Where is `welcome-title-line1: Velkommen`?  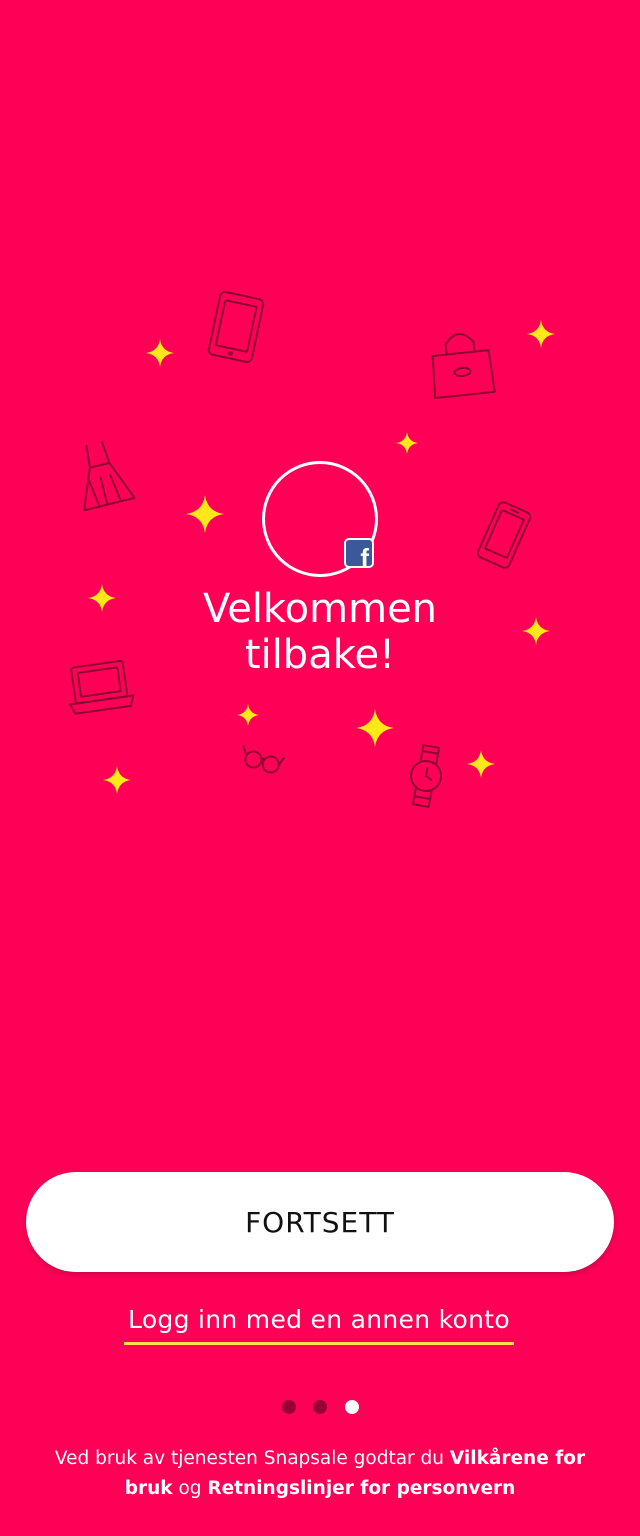 welcome-title-line1: Velkommen is located at coordinates (320, 609).